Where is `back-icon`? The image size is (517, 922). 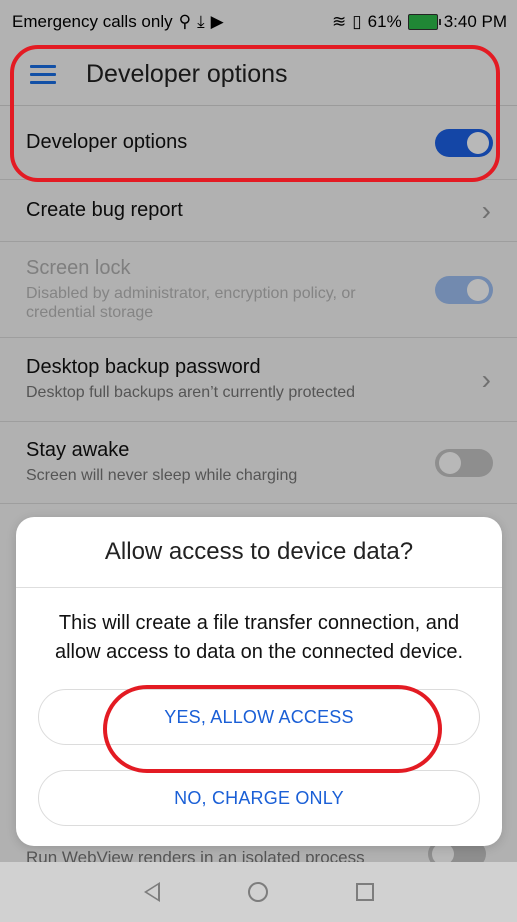 back-icon is located at coordinates (151, 892).